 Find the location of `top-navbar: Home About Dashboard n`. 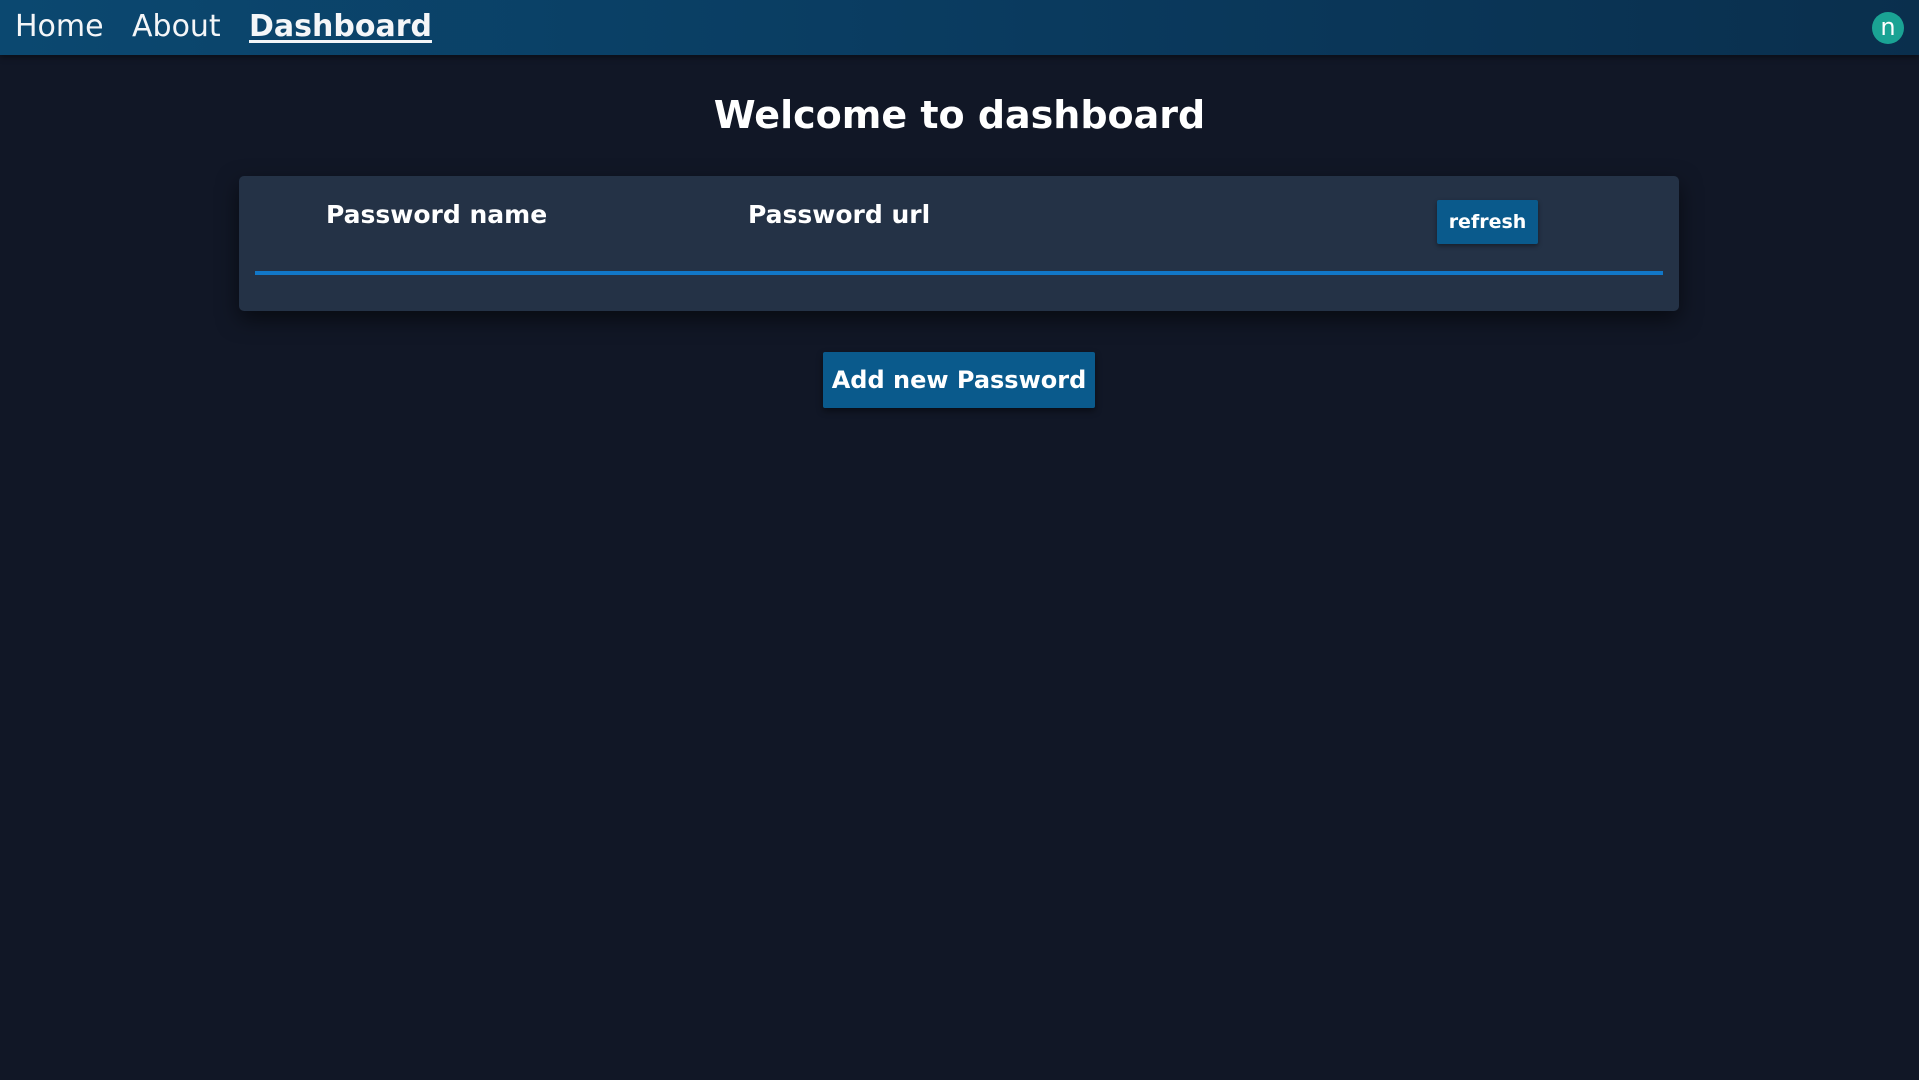

top-navbar: Home About Dashboard n is located at coordinates (959, 27).